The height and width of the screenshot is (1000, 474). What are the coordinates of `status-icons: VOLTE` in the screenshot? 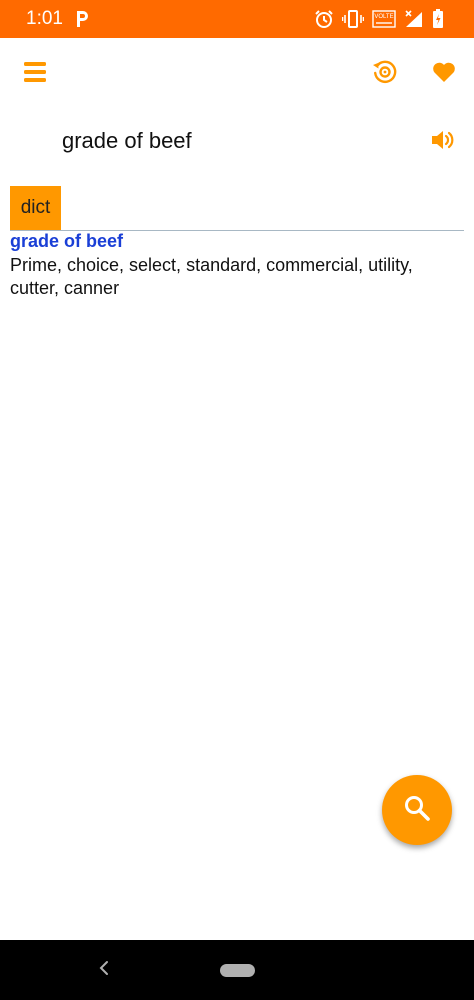 It's located at (379, 19).